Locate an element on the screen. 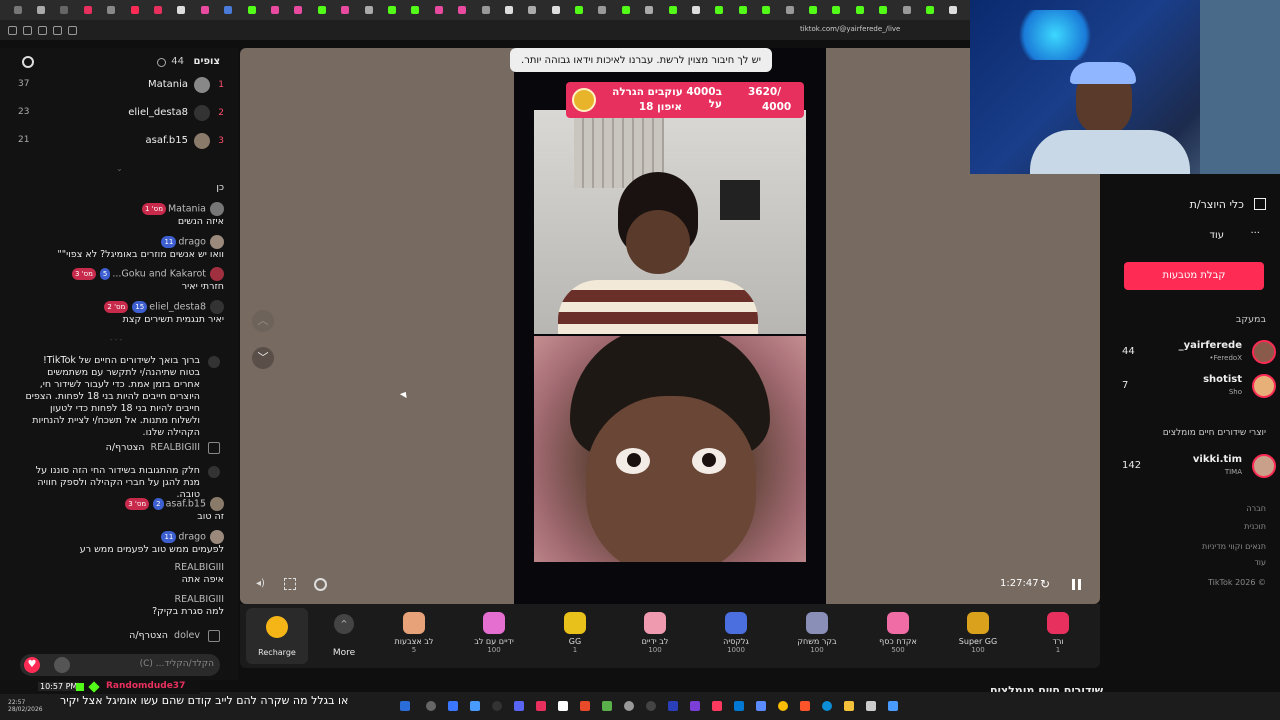 The height and width of the screenshot is (720, 1280). fullscreen-icon is located at coordinates (290, 584).